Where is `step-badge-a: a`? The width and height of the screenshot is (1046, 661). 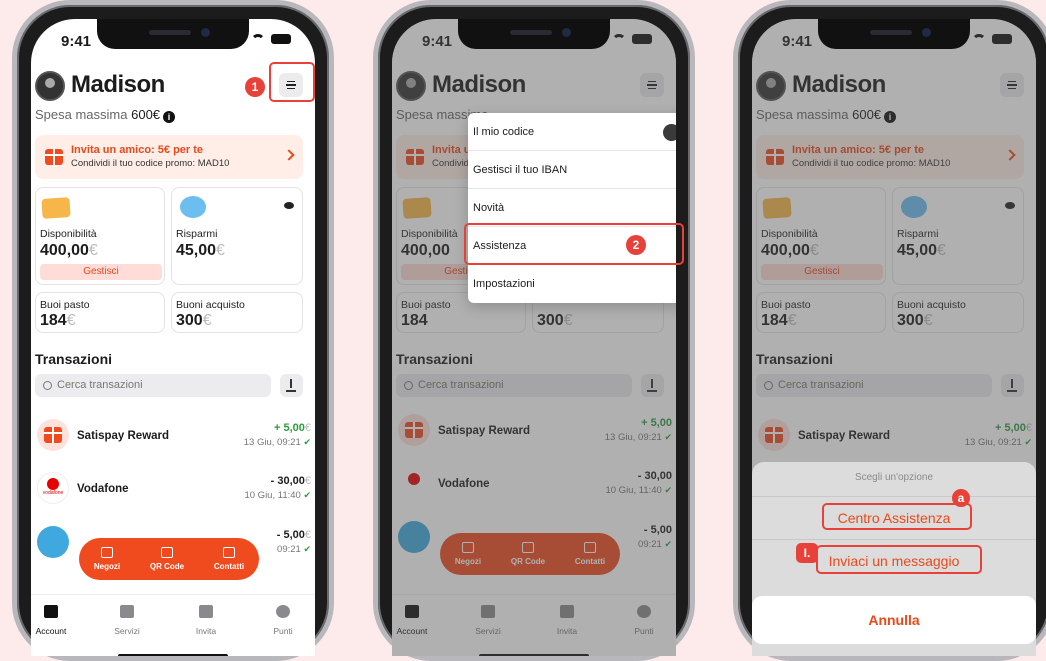 step-badge-a: a is located at coordinates (961, 498).